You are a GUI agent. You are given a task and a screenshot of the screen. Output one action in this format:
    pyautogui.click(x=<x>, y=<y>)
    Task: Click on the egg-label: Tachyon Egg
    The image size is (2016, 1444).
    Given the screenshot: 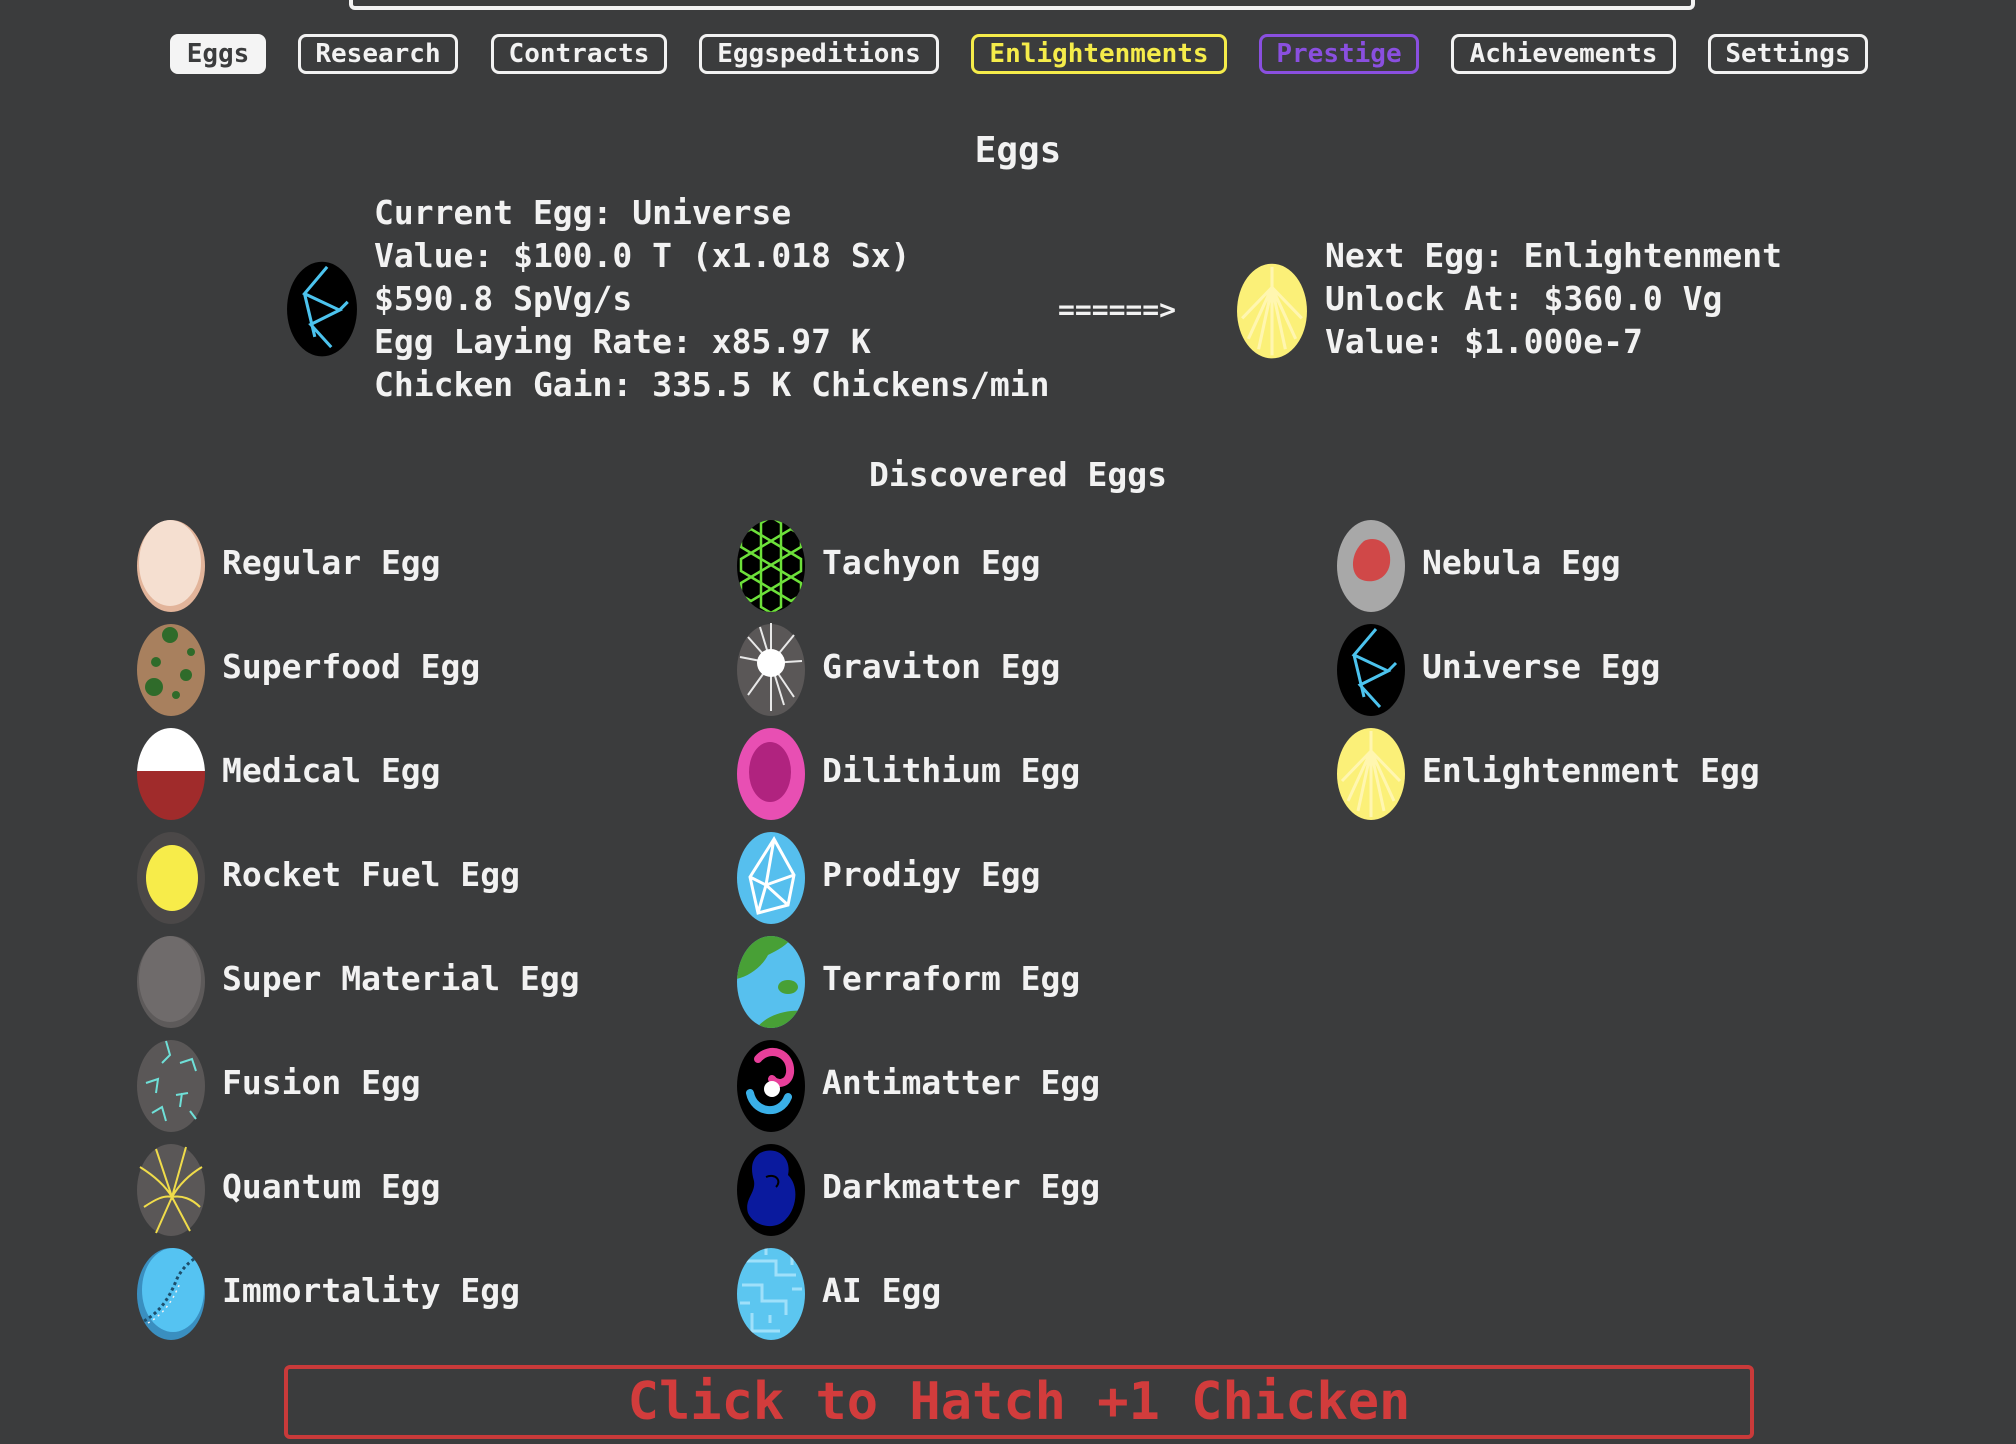 What is the action you would take?
    pyautogui.click(x=931, y=562)
    